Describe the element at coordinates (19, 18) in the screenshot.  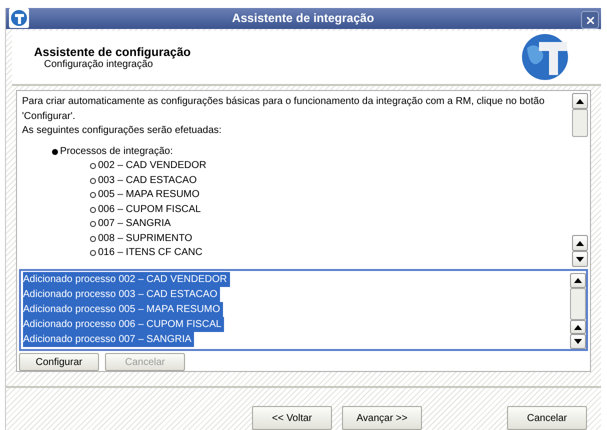
I see `app-logo-icon` at that location.